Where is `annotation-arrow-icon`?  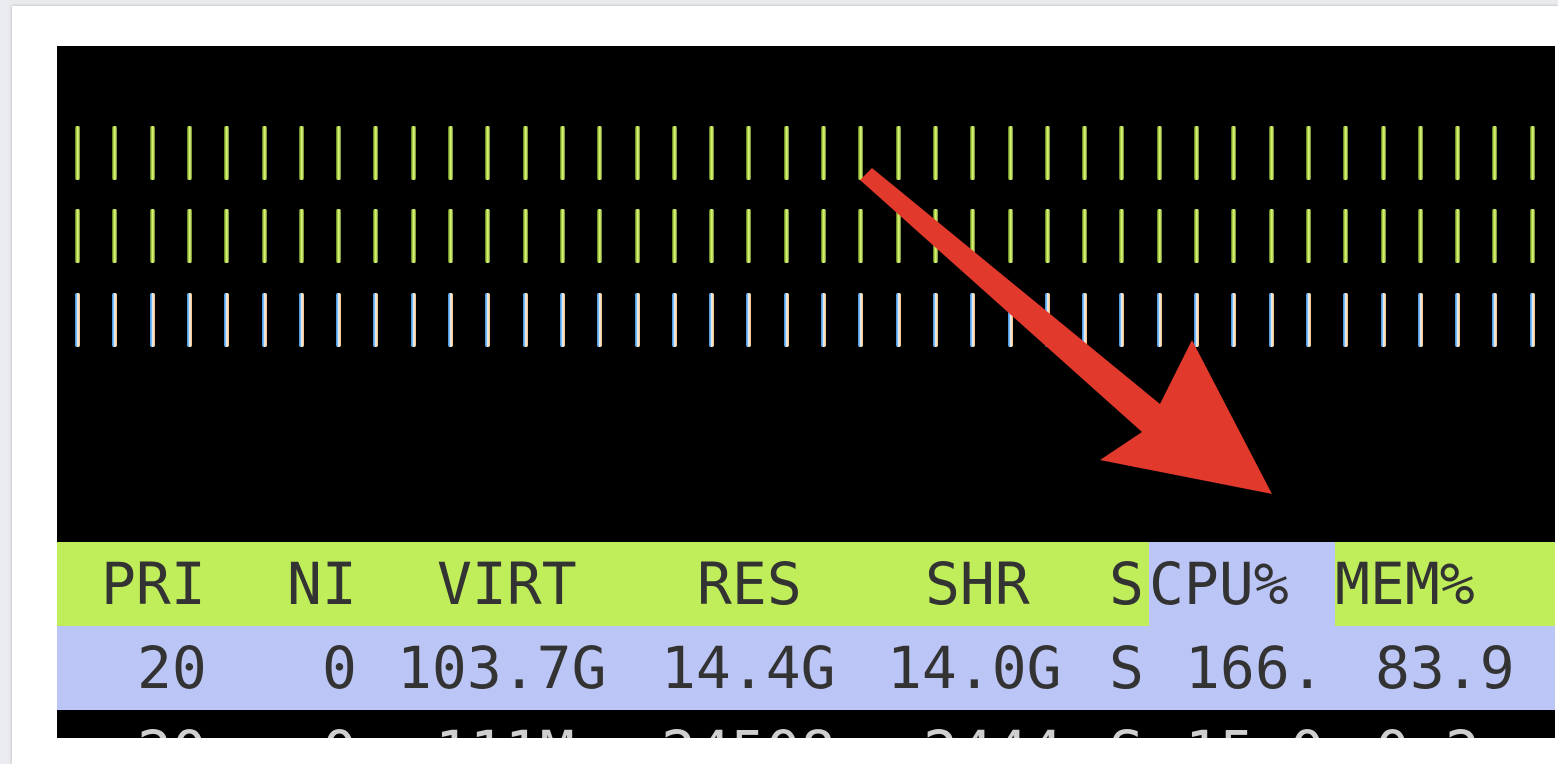 annotation-arrow-icon is located at coordinates (1066, 331).